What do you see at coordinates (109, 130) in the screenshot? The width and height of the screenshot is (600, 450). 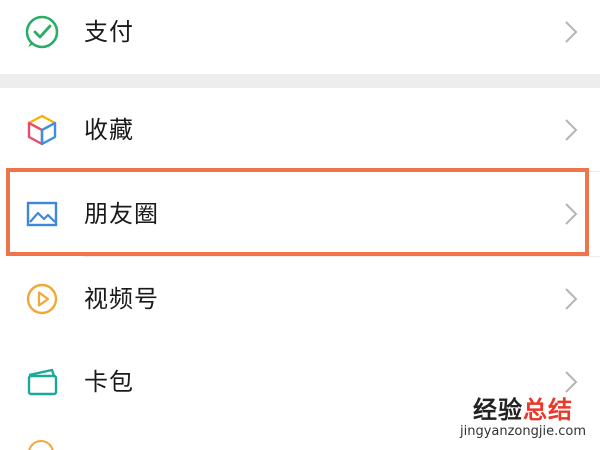 I see `menu-item-label: 收藏` at bounding box center [109, 130].